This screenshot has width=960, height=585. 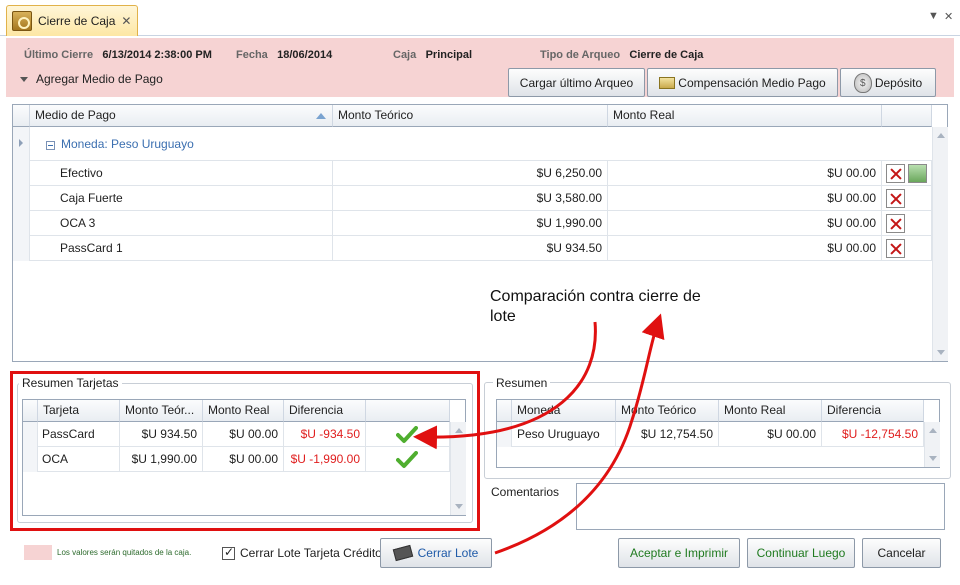 What do you see at coordinates (311, 553) in the screenshot?
I see `cerrar-lote-checkbox-label: Cerrar Lote Tarjeta Crédito` at bounding box center [311, 553].